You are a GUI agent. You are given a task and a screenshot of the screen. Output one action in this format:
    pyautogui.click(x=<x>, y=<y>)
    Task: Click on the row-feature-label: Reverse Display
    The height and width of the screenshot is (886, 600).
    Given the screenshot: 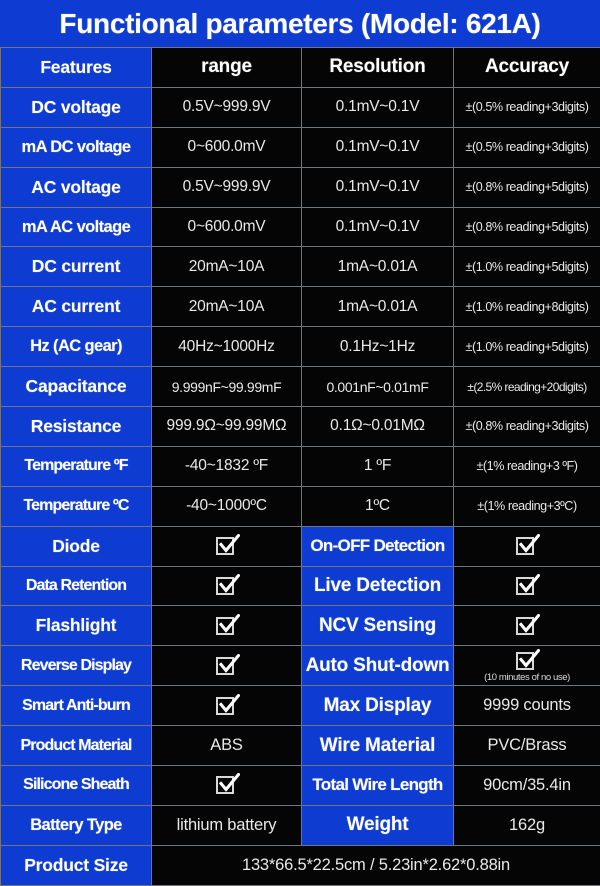 What is the action you would take?
    pyautogui.click(x=76, y=666)
    